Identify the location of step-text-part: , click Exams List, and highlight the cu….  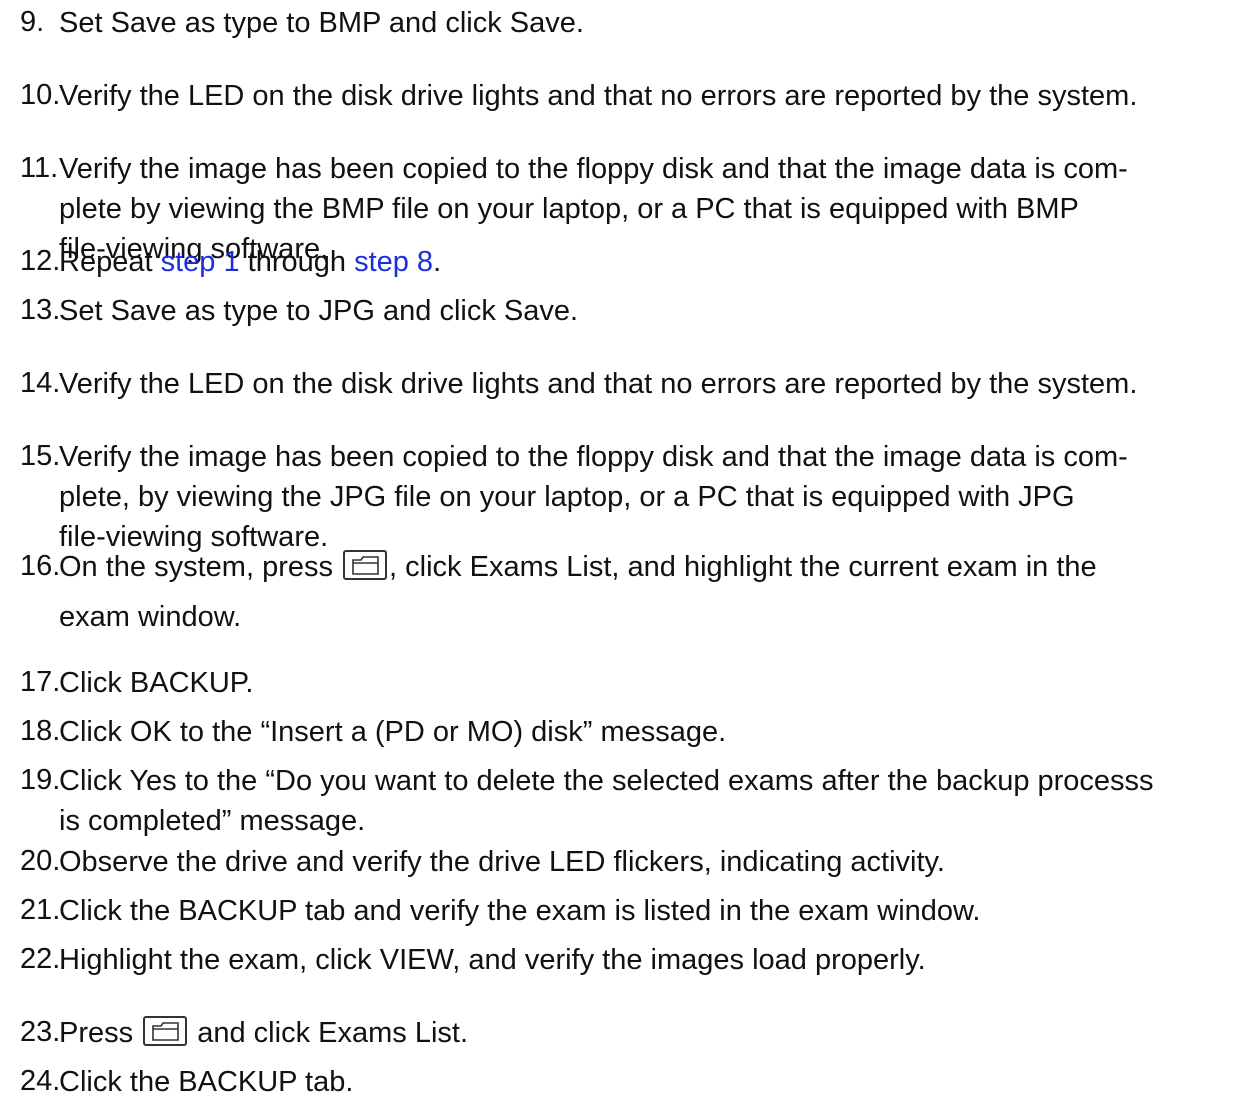
(743, 567).